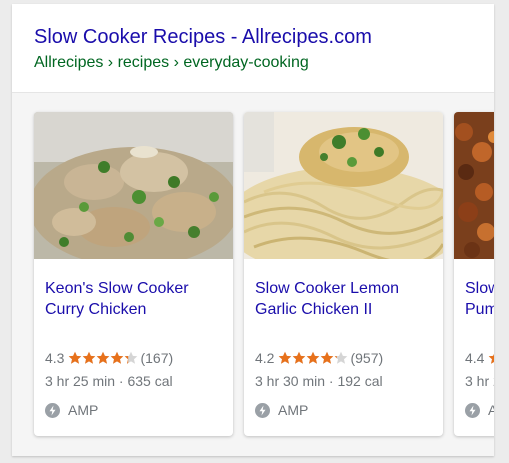 This screenshot has height=463, width=509. I want to click on rating-row: 4.2 (957), so click(319, 358).